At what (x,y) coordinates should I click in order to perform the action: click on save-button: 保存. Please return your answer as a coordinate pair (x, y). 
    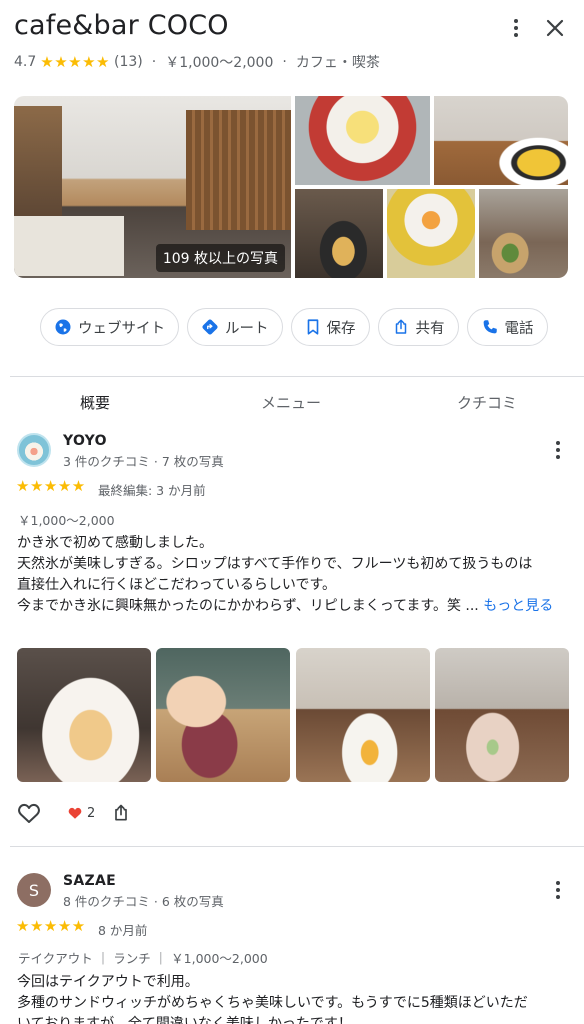
    Looking at the image, I should click on (330, 327).